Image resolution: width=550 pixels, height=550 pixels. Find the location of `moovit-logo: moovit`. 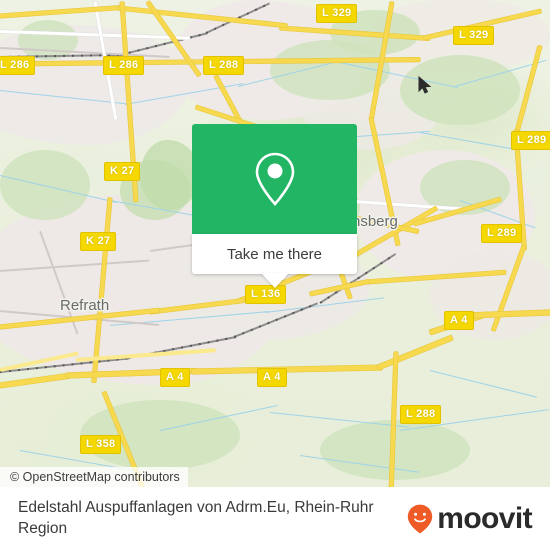

moovit-logo: moovit is located at coordinates (470, 518).